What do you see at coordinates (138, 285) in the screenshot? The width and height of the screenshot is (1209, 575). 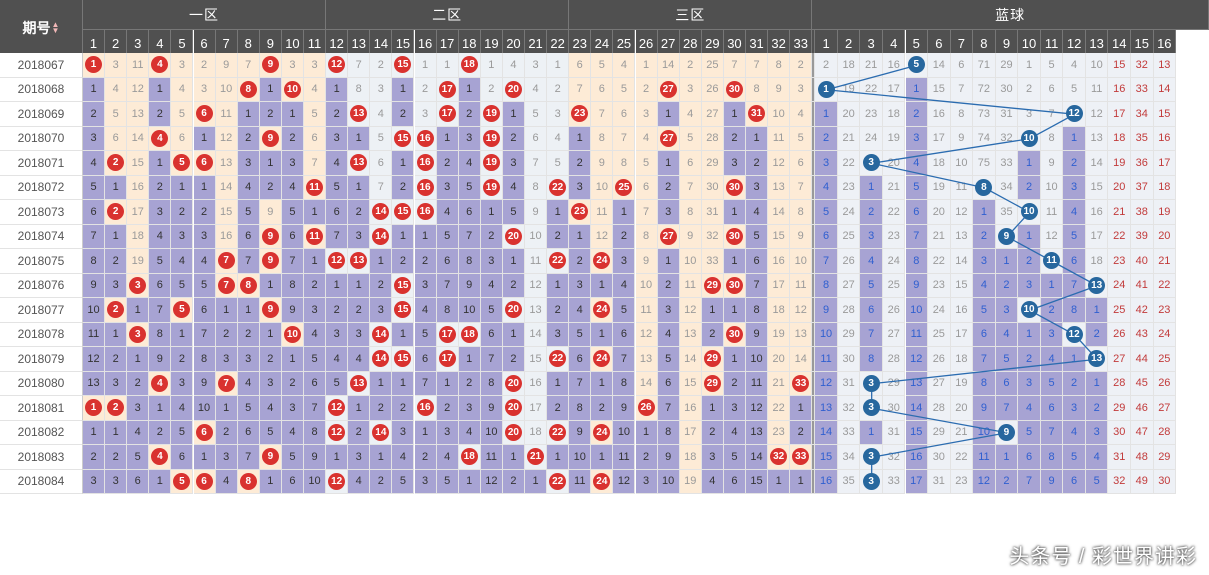 I see `red-cell: 33` at bounding box center [138, 285].